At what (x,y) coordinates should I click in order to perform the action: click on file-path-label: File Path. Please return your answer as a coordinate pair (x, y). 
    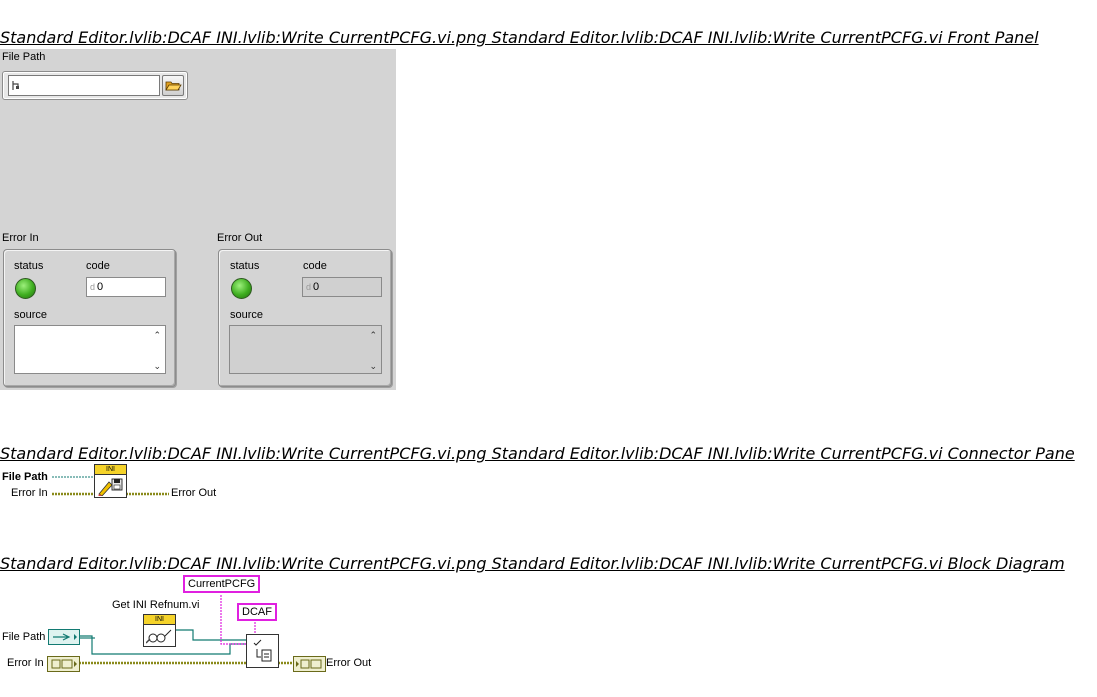
    Looking at the image, I should click on (24, 57).